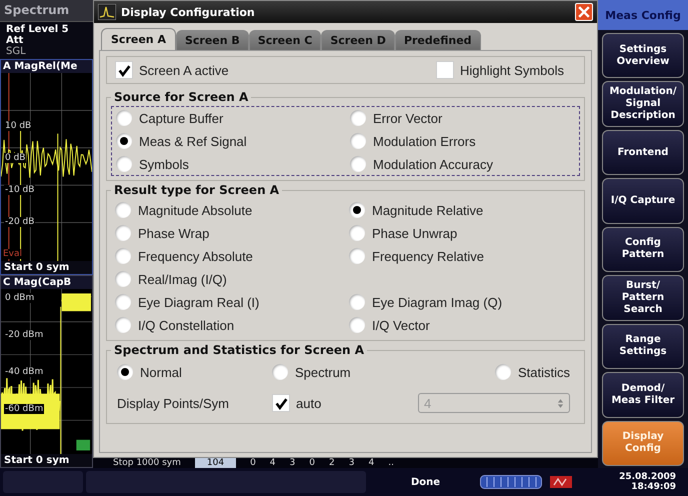 Image resolution: width=688 pixels, height=496 pixels. Describe the element at coordinates (184, 70) in the screenshot. I see `checkbox-label: Screen A active` at that location.